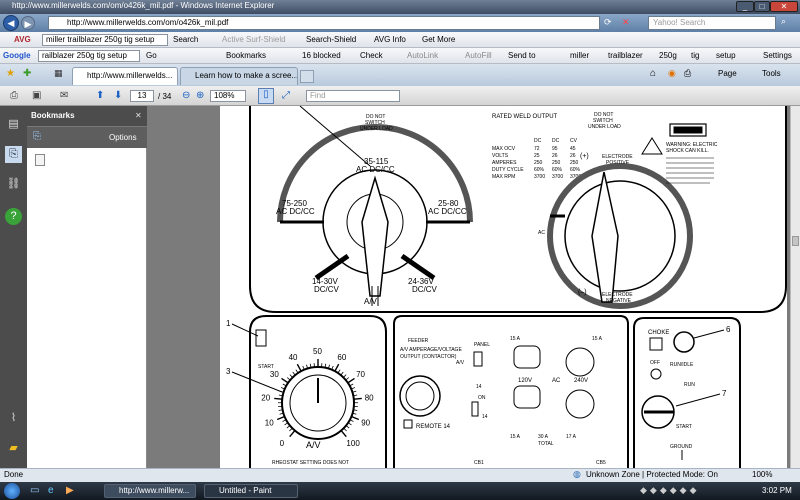 This screenshot has height=500, width=800. What do you see at coordinates (795, 241) in the screenshot?
I see `scroll-thumb` at bounding box center [795, 241].